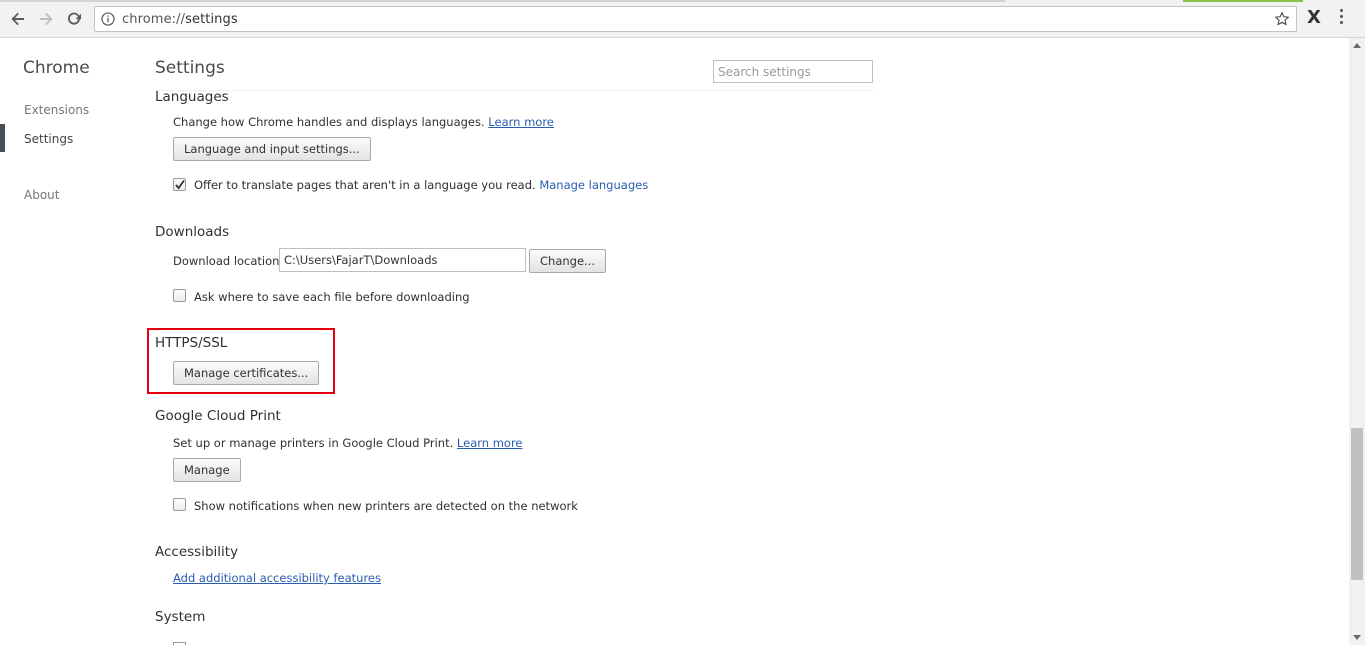  I want to click on header-divider, so click(514, 90).